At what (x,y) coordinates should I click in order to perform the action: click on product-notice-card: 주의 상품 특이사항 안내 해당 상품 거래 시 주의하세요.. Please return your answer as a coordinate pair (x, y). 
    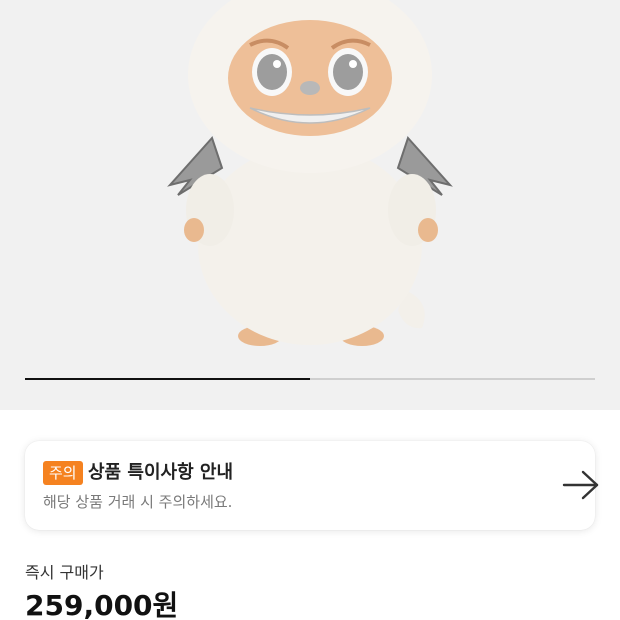
    Looking at the image, I should click on (312, 485).